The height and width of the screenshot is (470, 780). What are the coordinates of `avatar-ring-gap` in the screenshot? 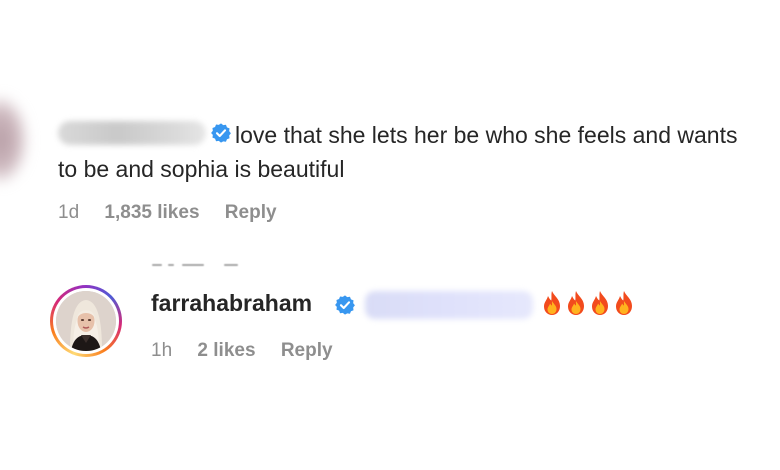 It's located at (86, 321).